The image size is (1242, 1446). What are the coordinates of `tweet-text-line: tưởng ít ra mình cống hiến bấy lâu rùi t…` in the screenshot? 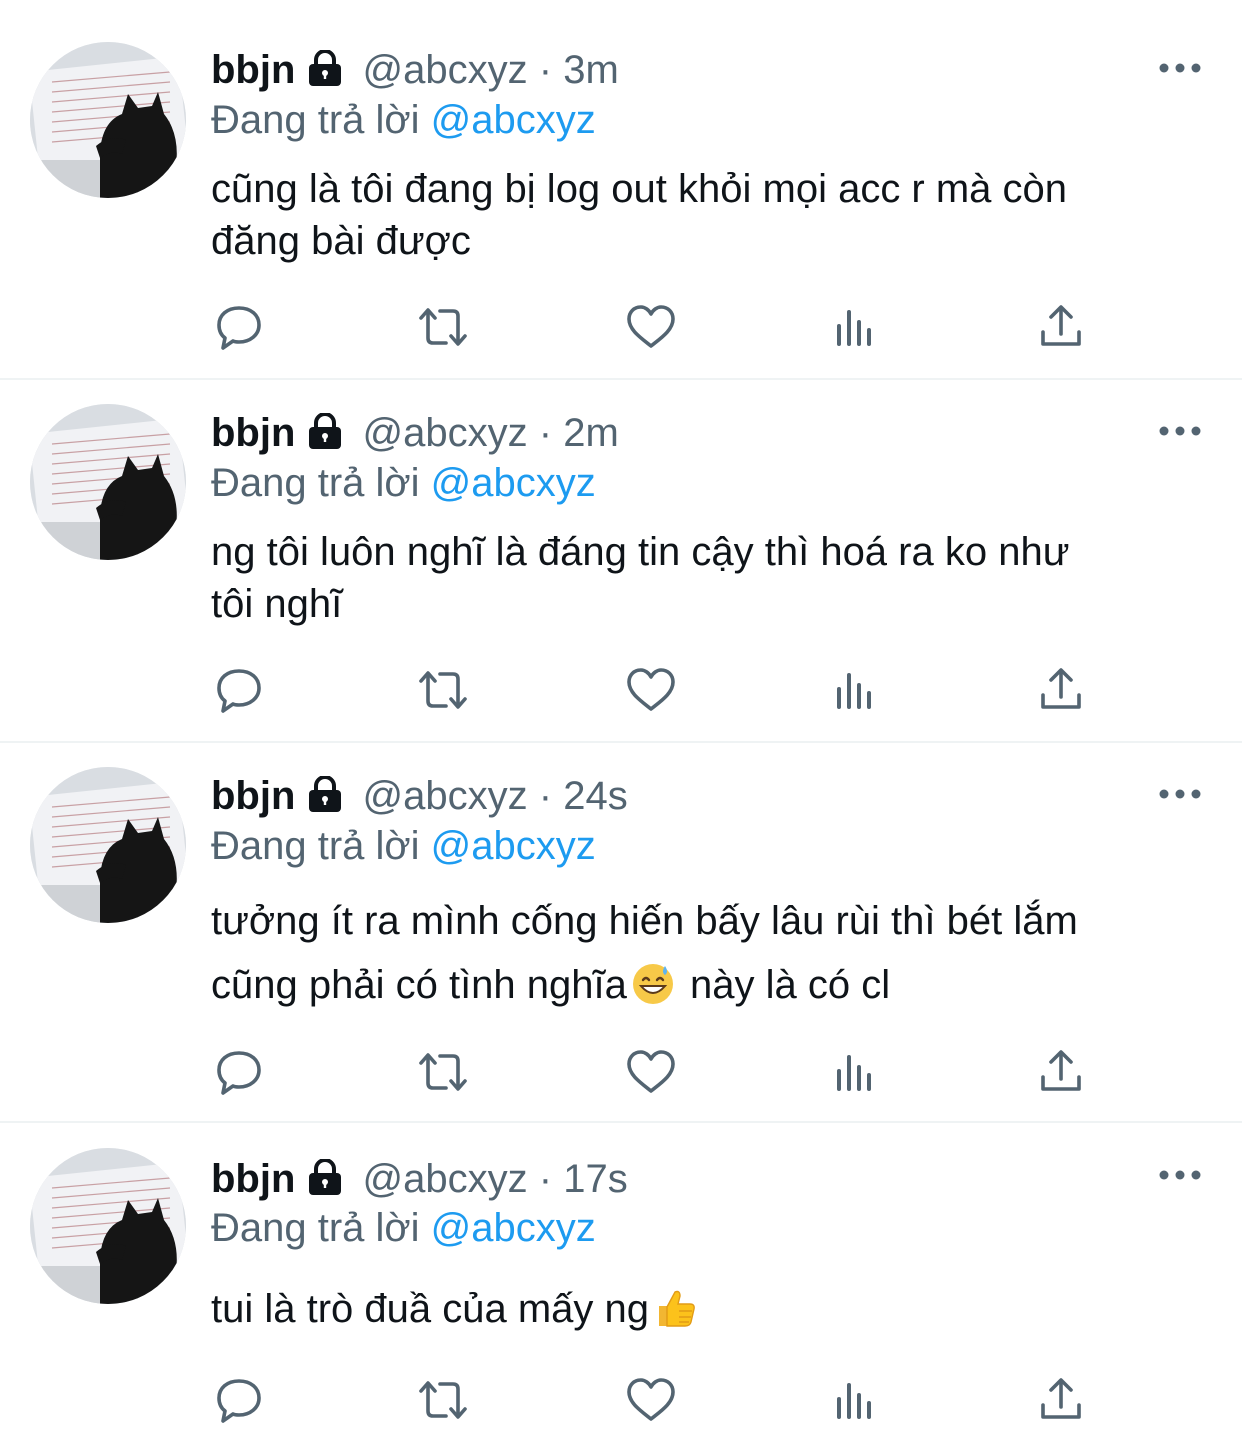 It's located at (644, 921).